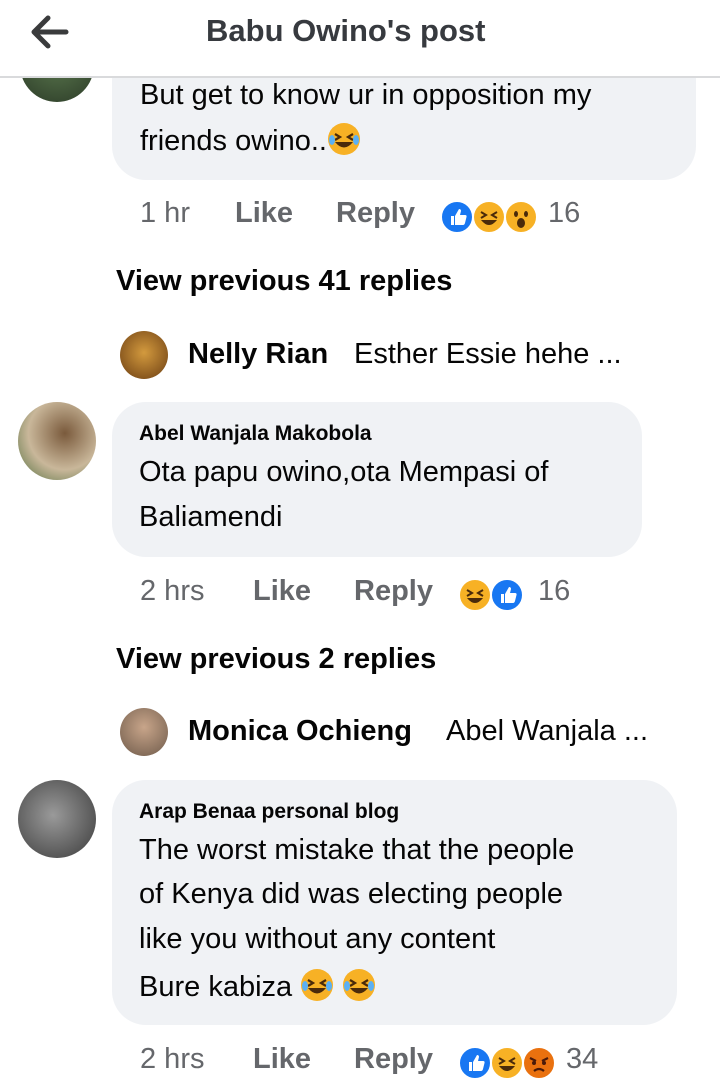 The image size is (720, 1090). I want to click on comment-author: Arap Benaa personal blog, so click(269, 811).